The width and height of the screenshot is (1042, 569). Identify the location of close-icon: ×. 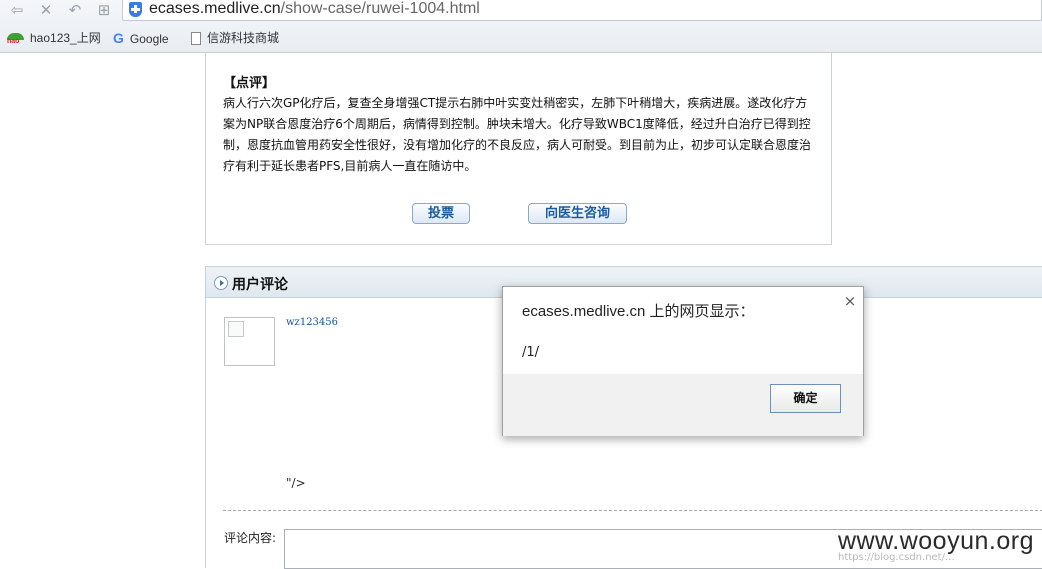
(850, 301).